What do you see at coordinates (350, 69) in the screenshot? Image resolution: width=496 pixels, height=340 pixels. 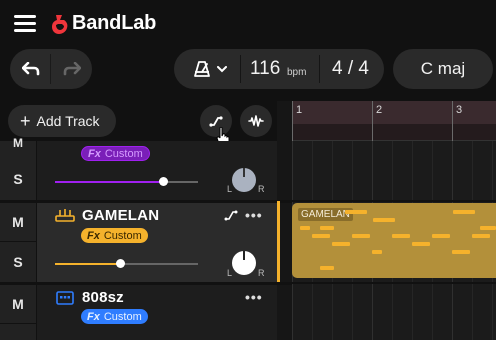 I see `time-signature: 4 / 4` at bounding box center [350, 69].